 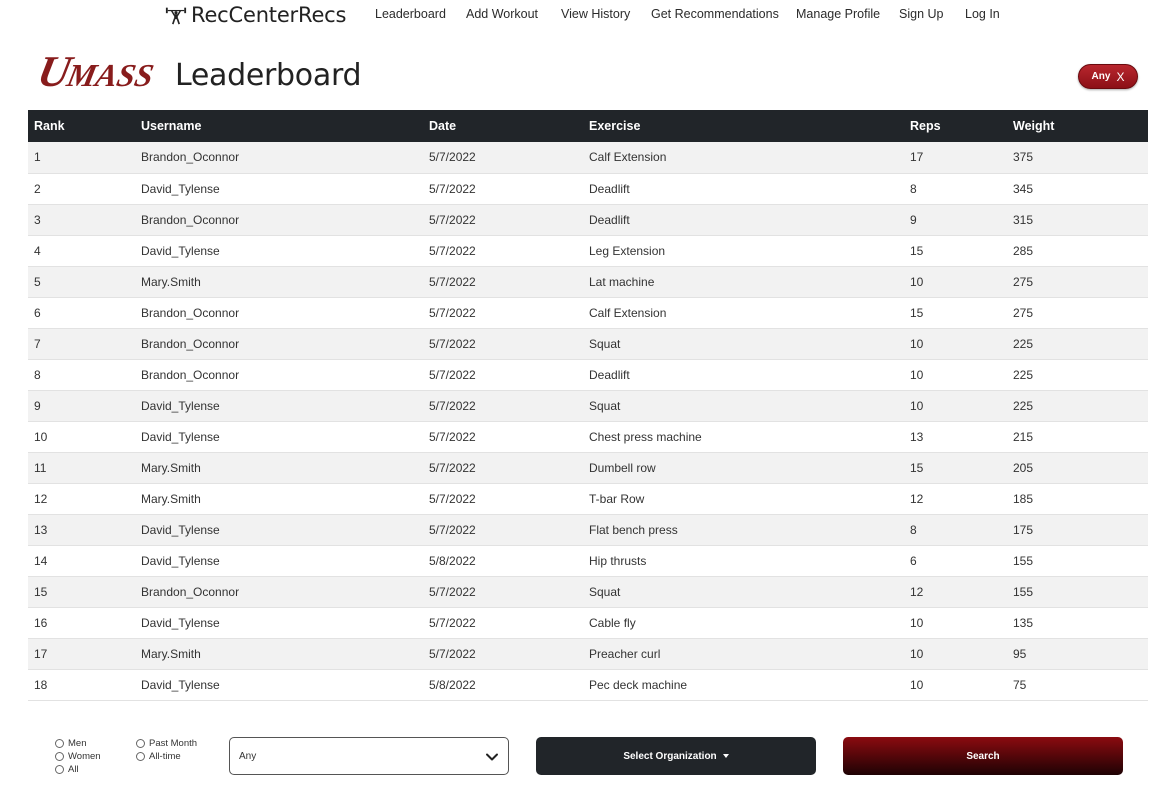 I want to click on table-row: 14 David_Tylense 5/8/2022 Hip thrusts 6 155, so click(x=588, y=561).